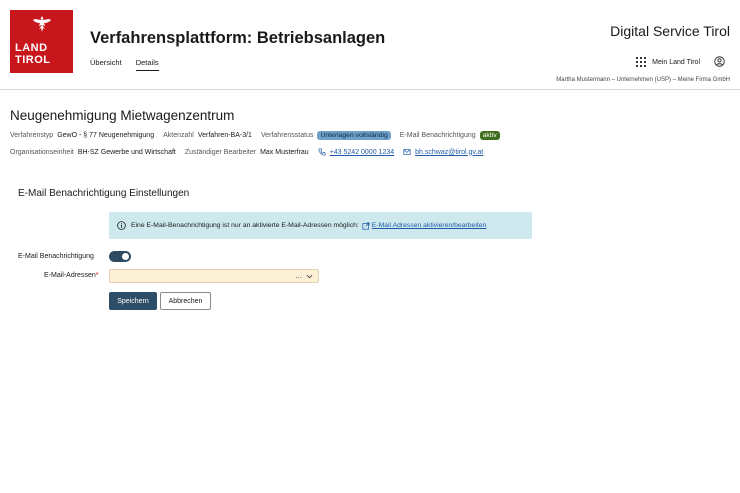  I want to click on mein-land-tirol-button: Mein Land Tirol, so click(668, 62).